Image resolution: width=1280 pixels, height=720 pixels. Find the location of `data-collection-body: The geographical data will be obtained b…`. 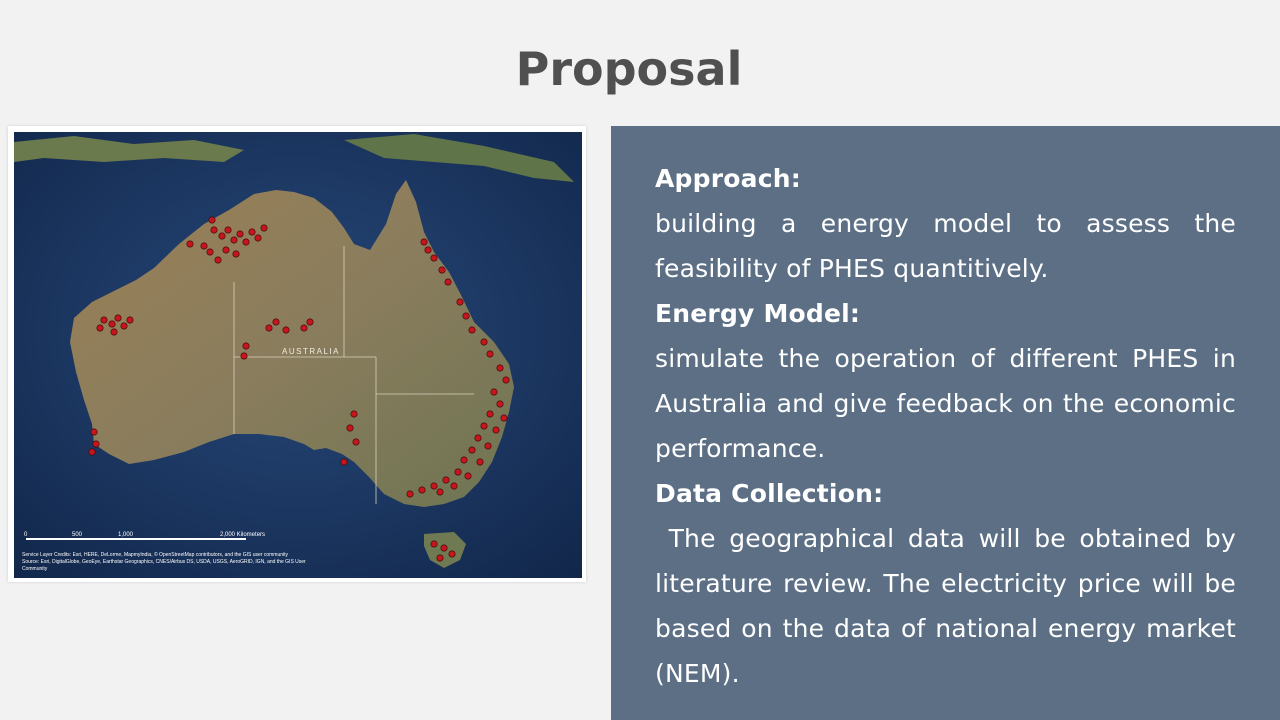

data-collection-body: The geographical data will be obtained b… is located at coordinates (945, 606).